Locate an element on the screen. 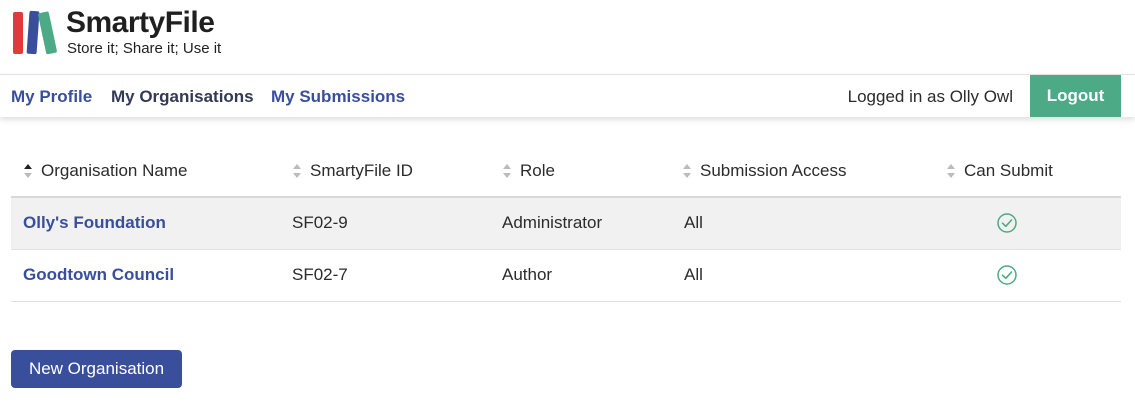  column-header-smartyfile-id: SmartyFile ID is located at coordinates (384, 171).